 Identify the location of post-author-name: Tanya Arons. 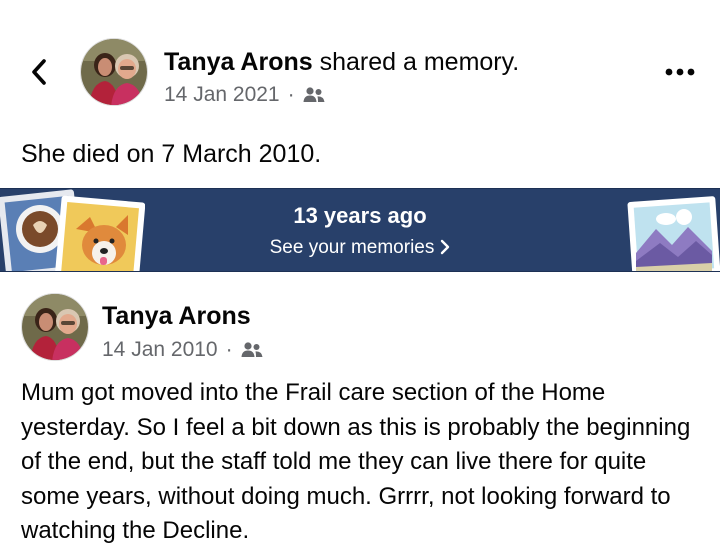
(176, 316).